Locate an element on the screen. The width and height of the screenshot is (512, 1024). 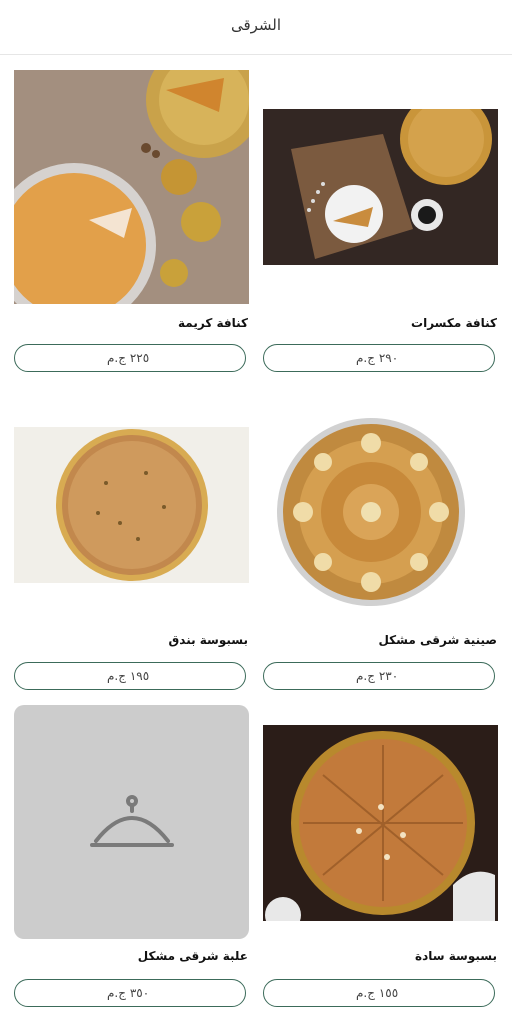
product-card-mixed-box: علبة شرقى مشكل ٣٥٠ ج.م is located at coordinates (132, 857).